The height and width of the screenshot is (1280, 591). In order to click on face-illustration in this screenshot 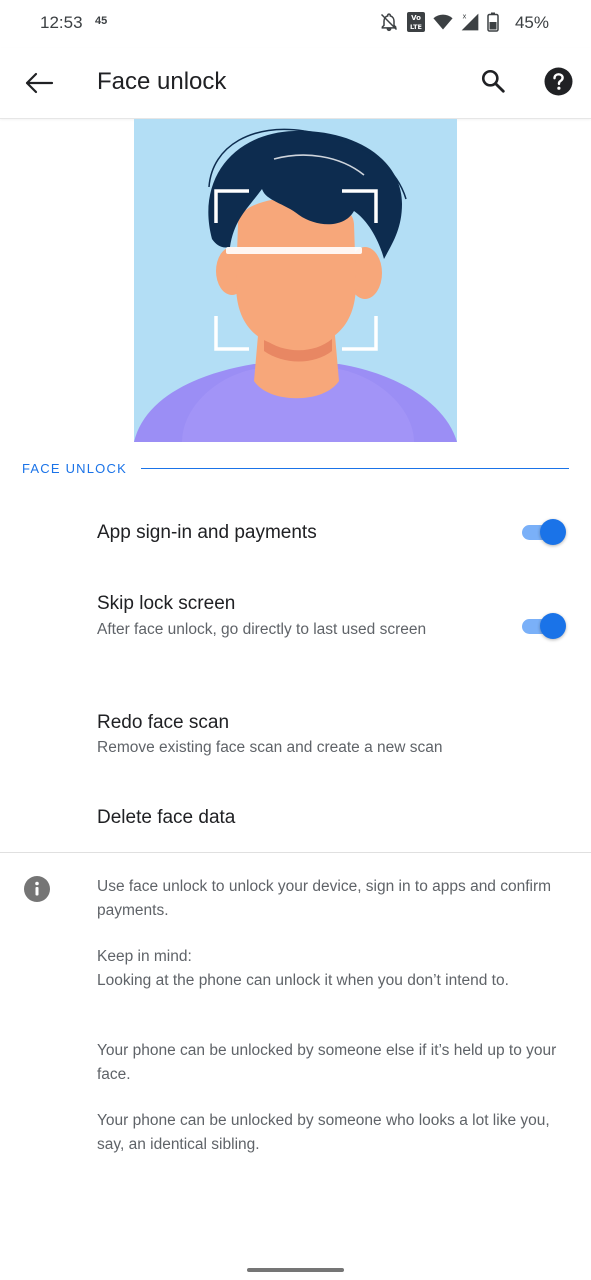, I will do `click(295, 280)`.